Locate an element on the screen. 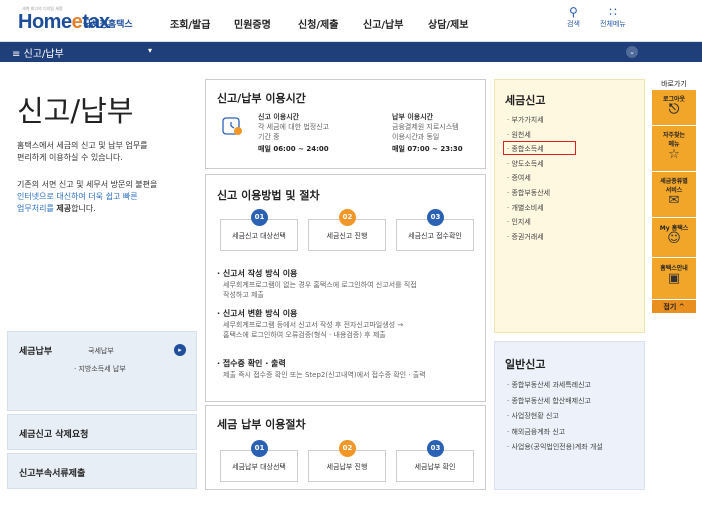 This screenshot has height=511, width=702. chevron-right-icon: ▸ is located at coordinates (180, 350).